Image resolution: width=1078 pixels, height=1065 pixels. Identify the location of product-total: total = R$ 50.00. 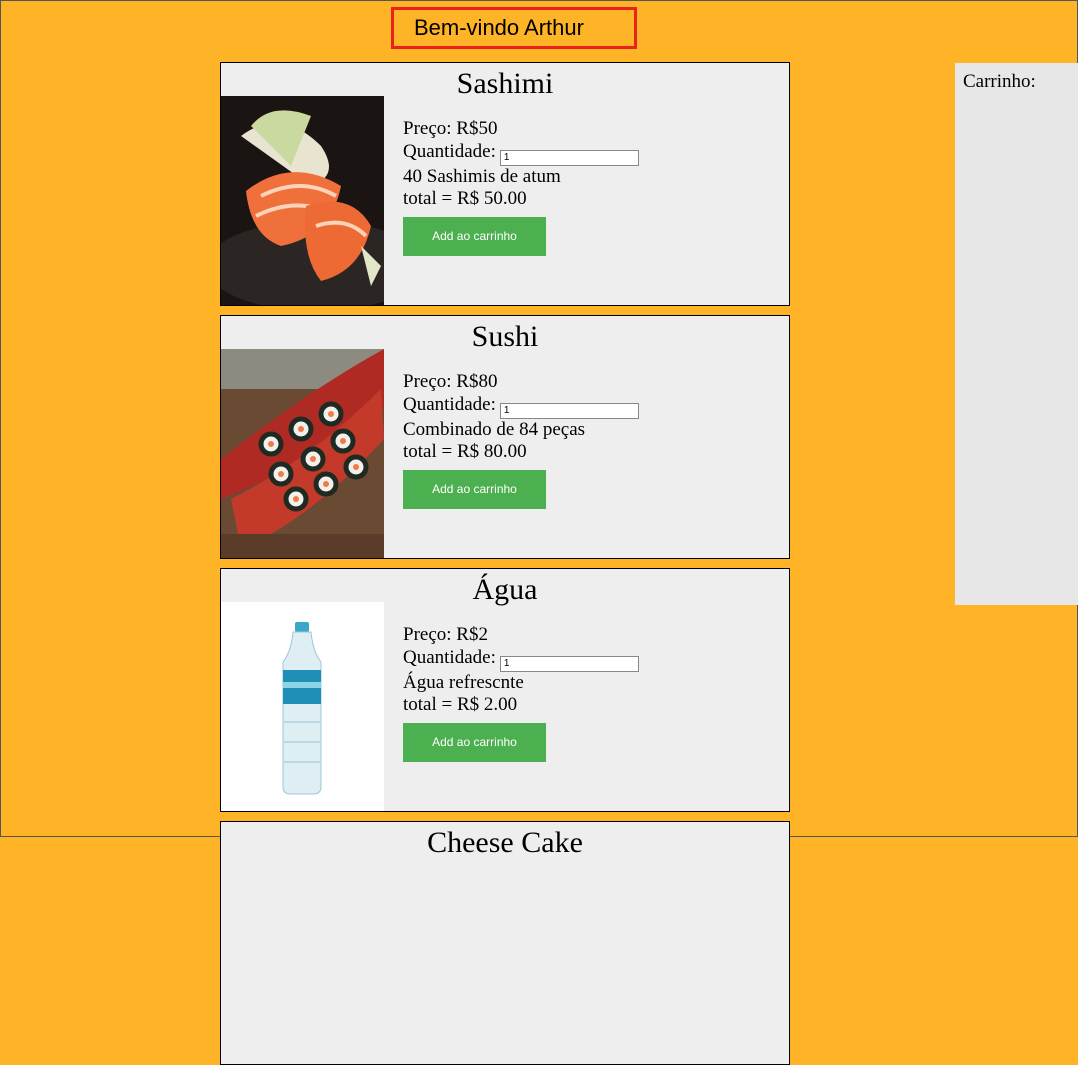
(465, 198).